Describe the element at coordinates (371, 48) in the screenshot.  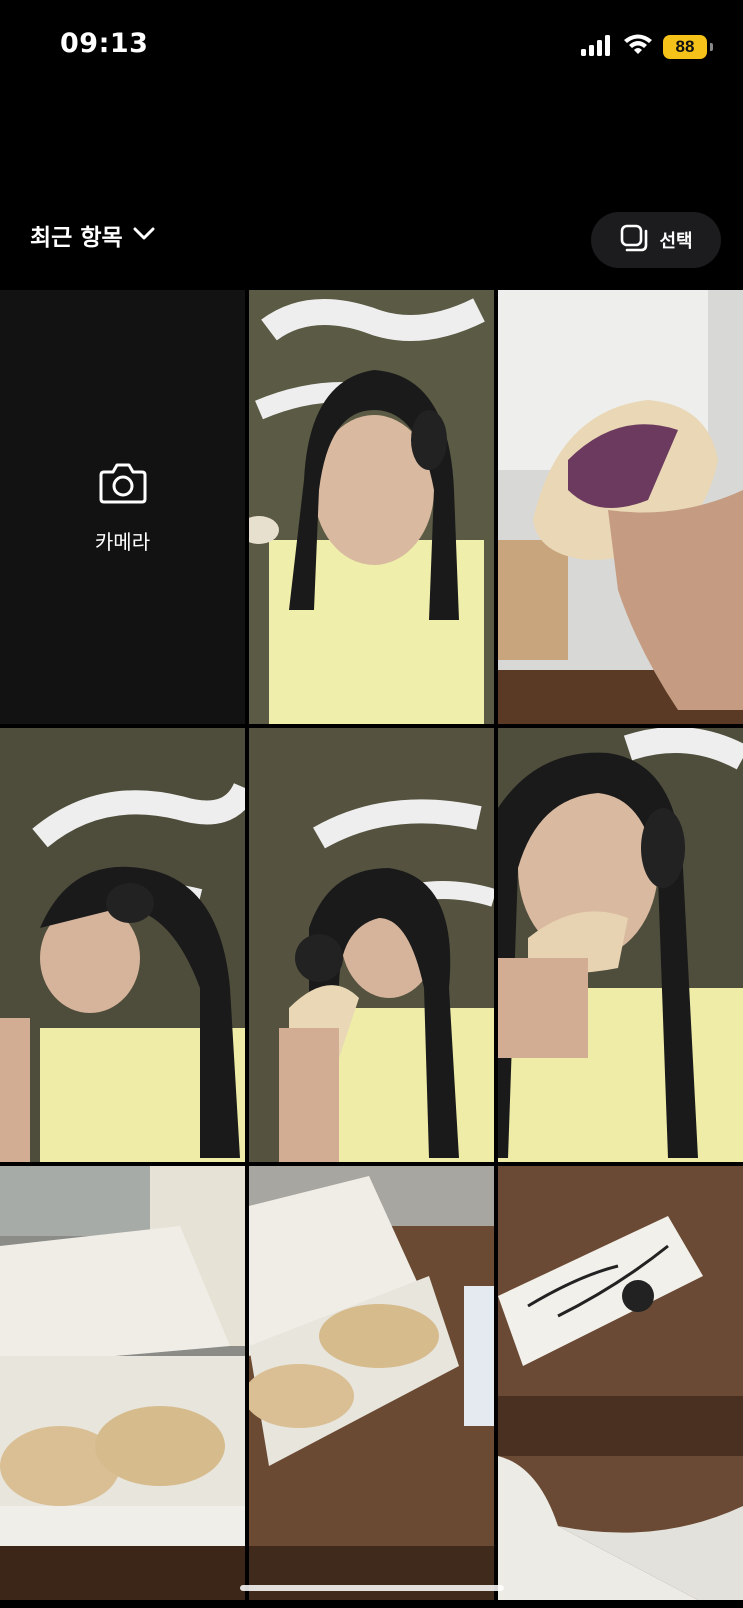
I see `status-bar: 09:13 88` at that location.